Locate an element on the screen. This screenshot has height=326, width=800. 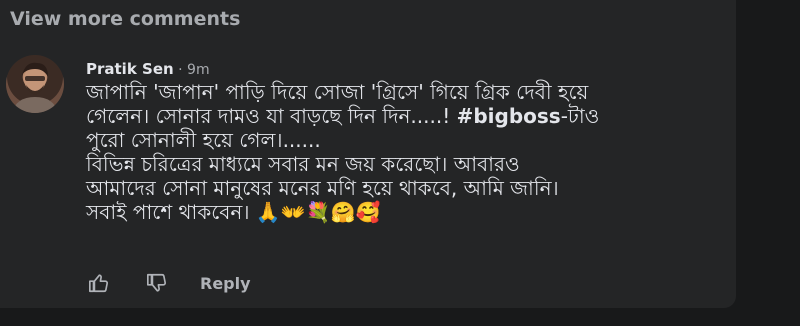
thumbs-up-icon is located at coordinates (98, 283).